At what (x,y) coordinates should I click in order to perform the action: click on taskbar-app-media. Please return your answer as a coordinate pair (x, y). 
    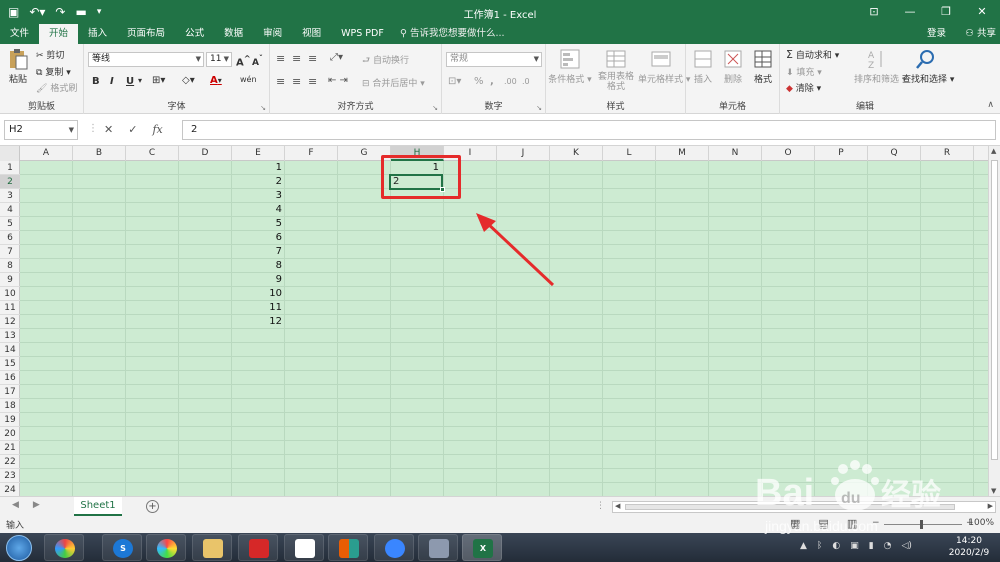
    Looking at the image, I should click on (304, 547).